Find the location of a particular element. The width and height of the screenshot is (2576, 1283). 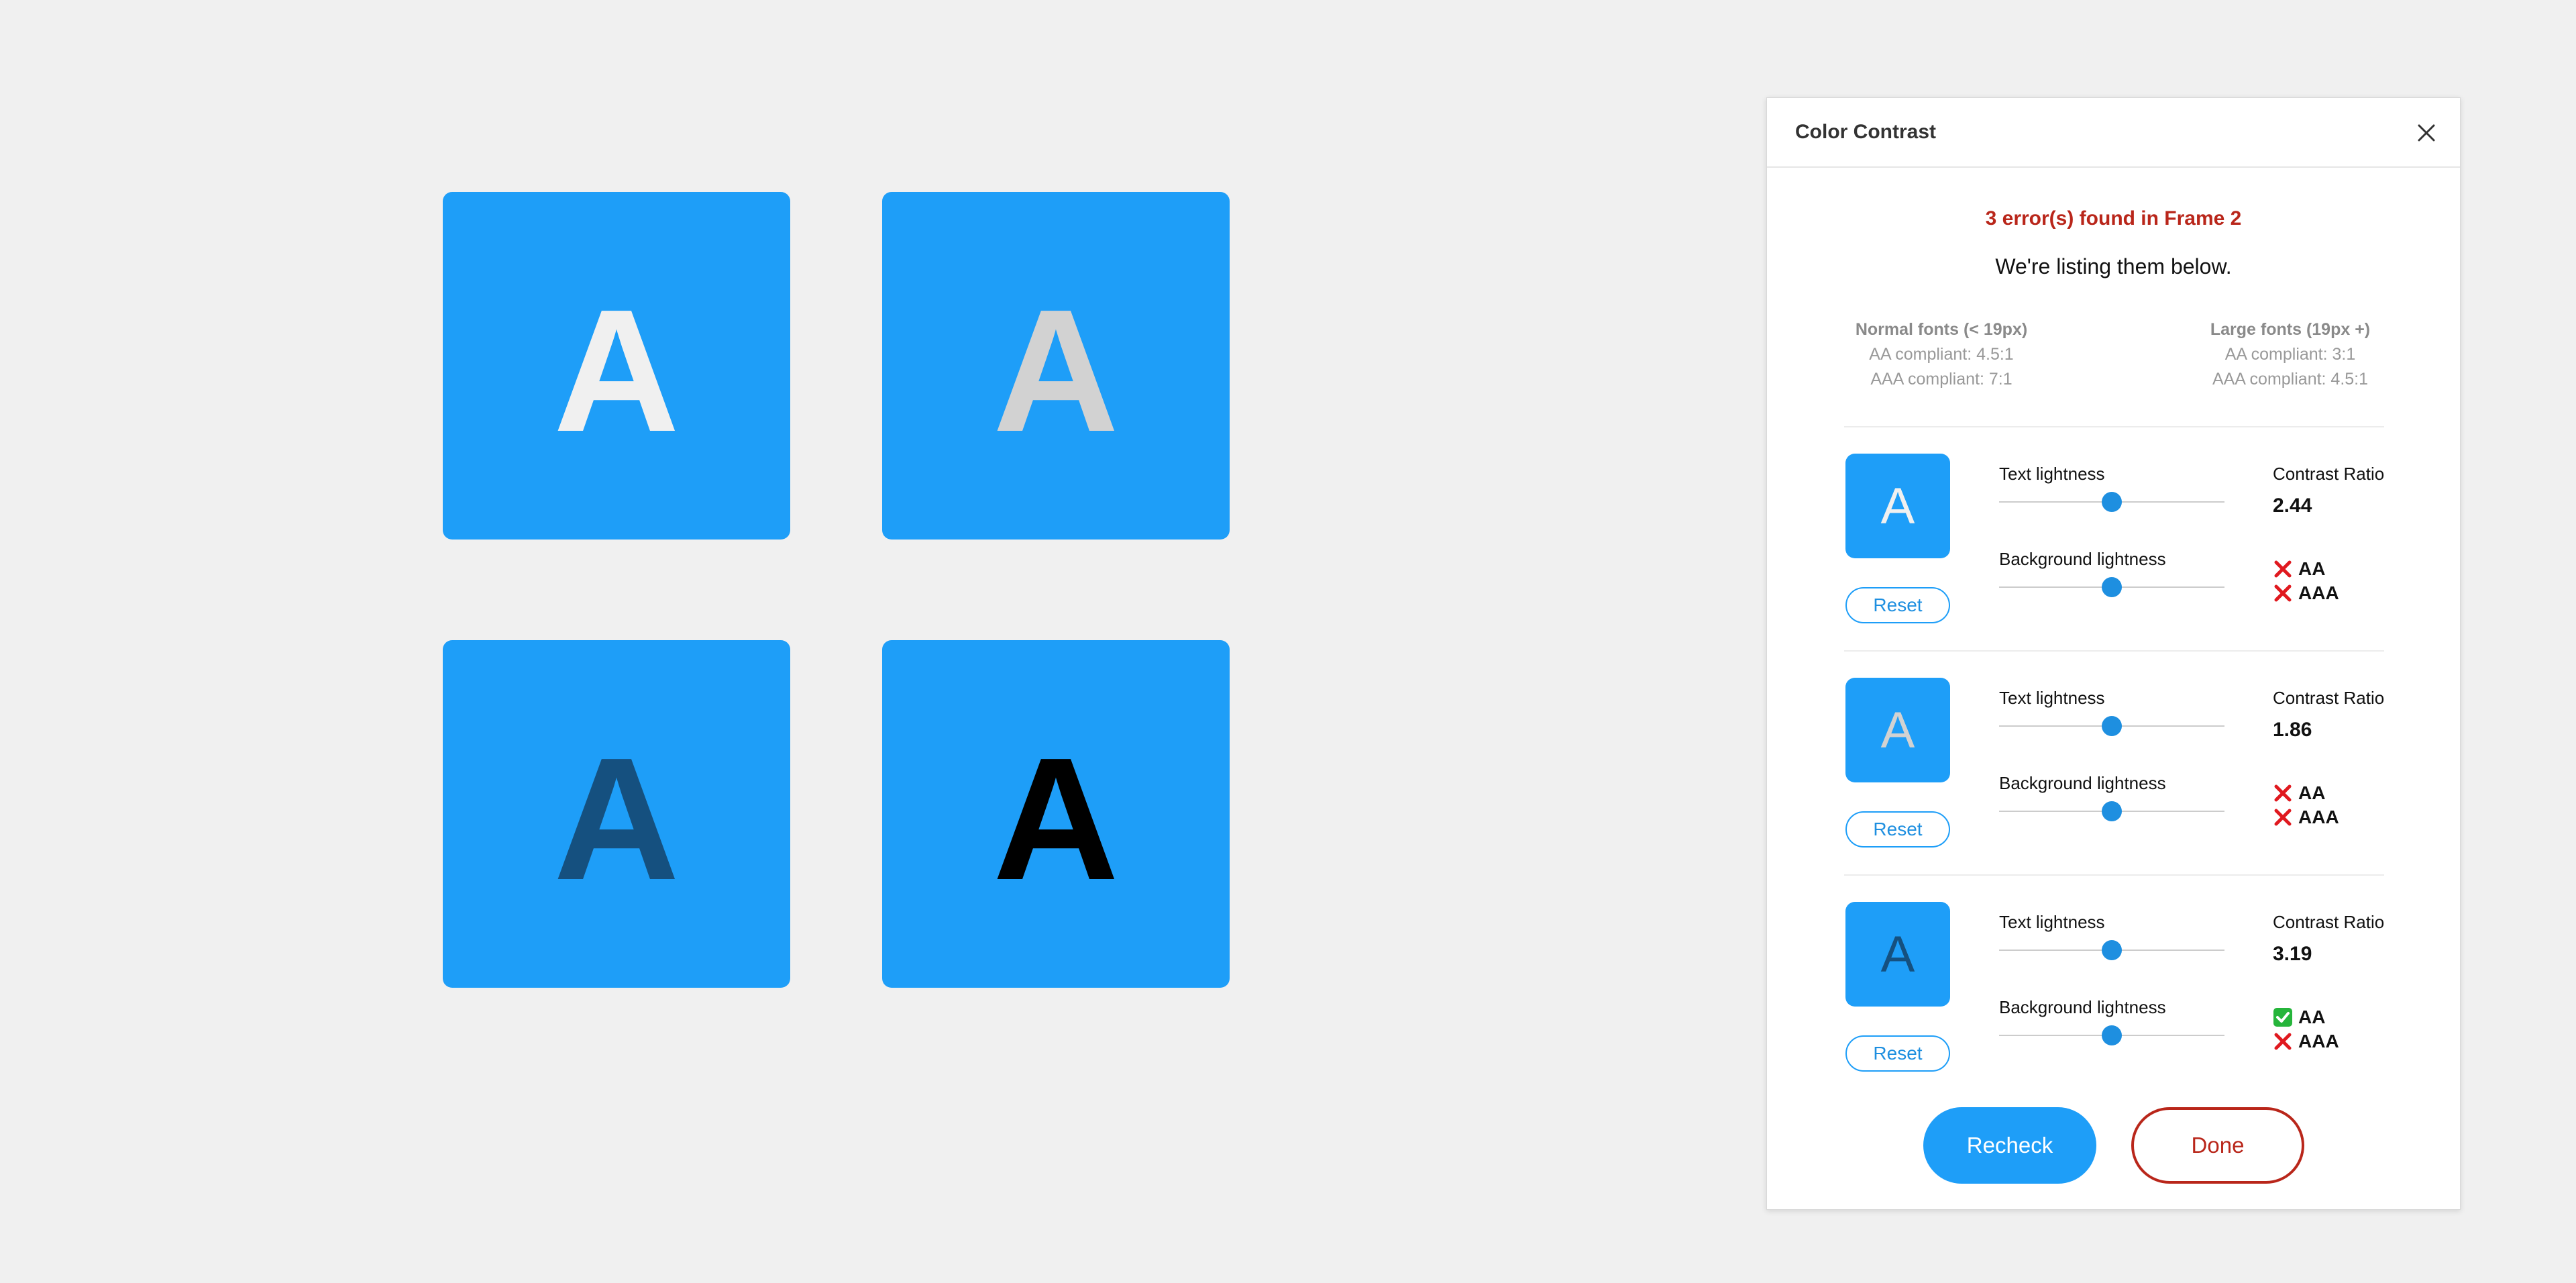

frame-tile-navy-text: A is located at coordinates (616, 814).